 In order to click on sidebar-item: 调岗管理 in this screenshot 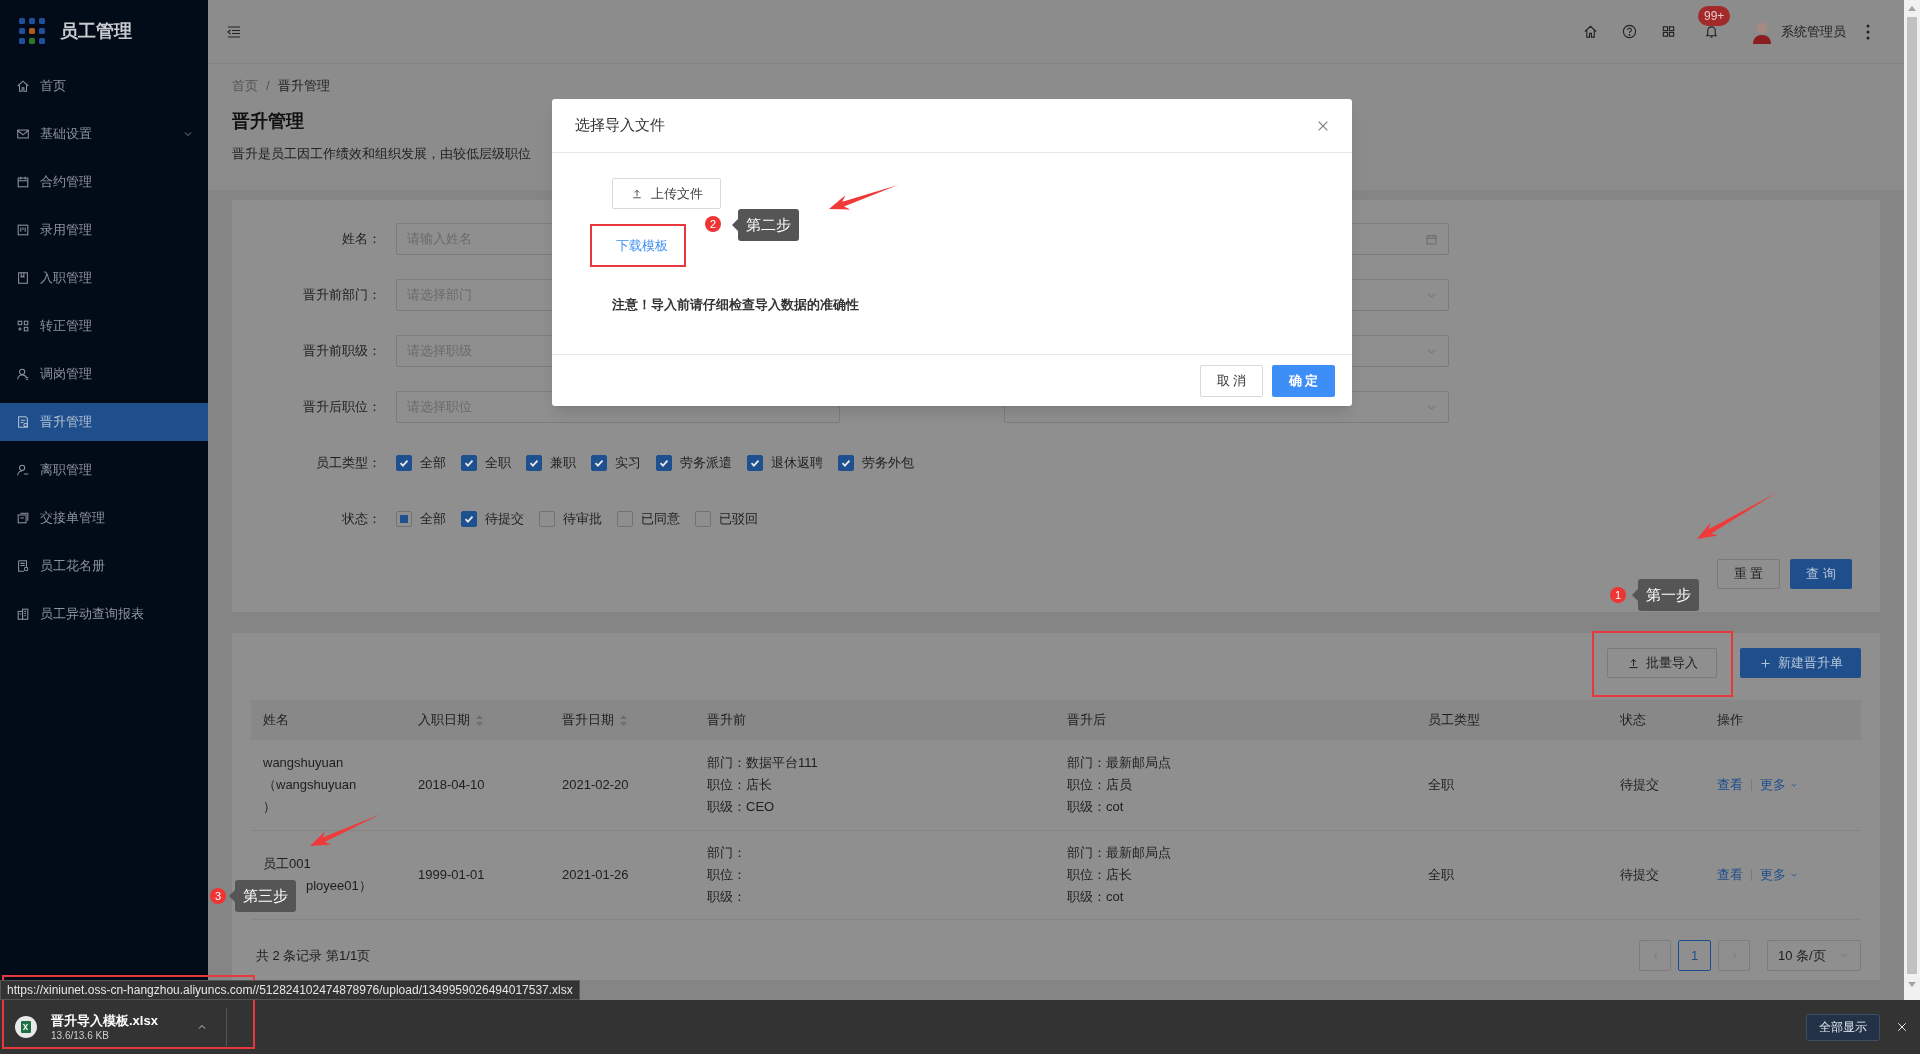, I will do `click(104, 374)`.